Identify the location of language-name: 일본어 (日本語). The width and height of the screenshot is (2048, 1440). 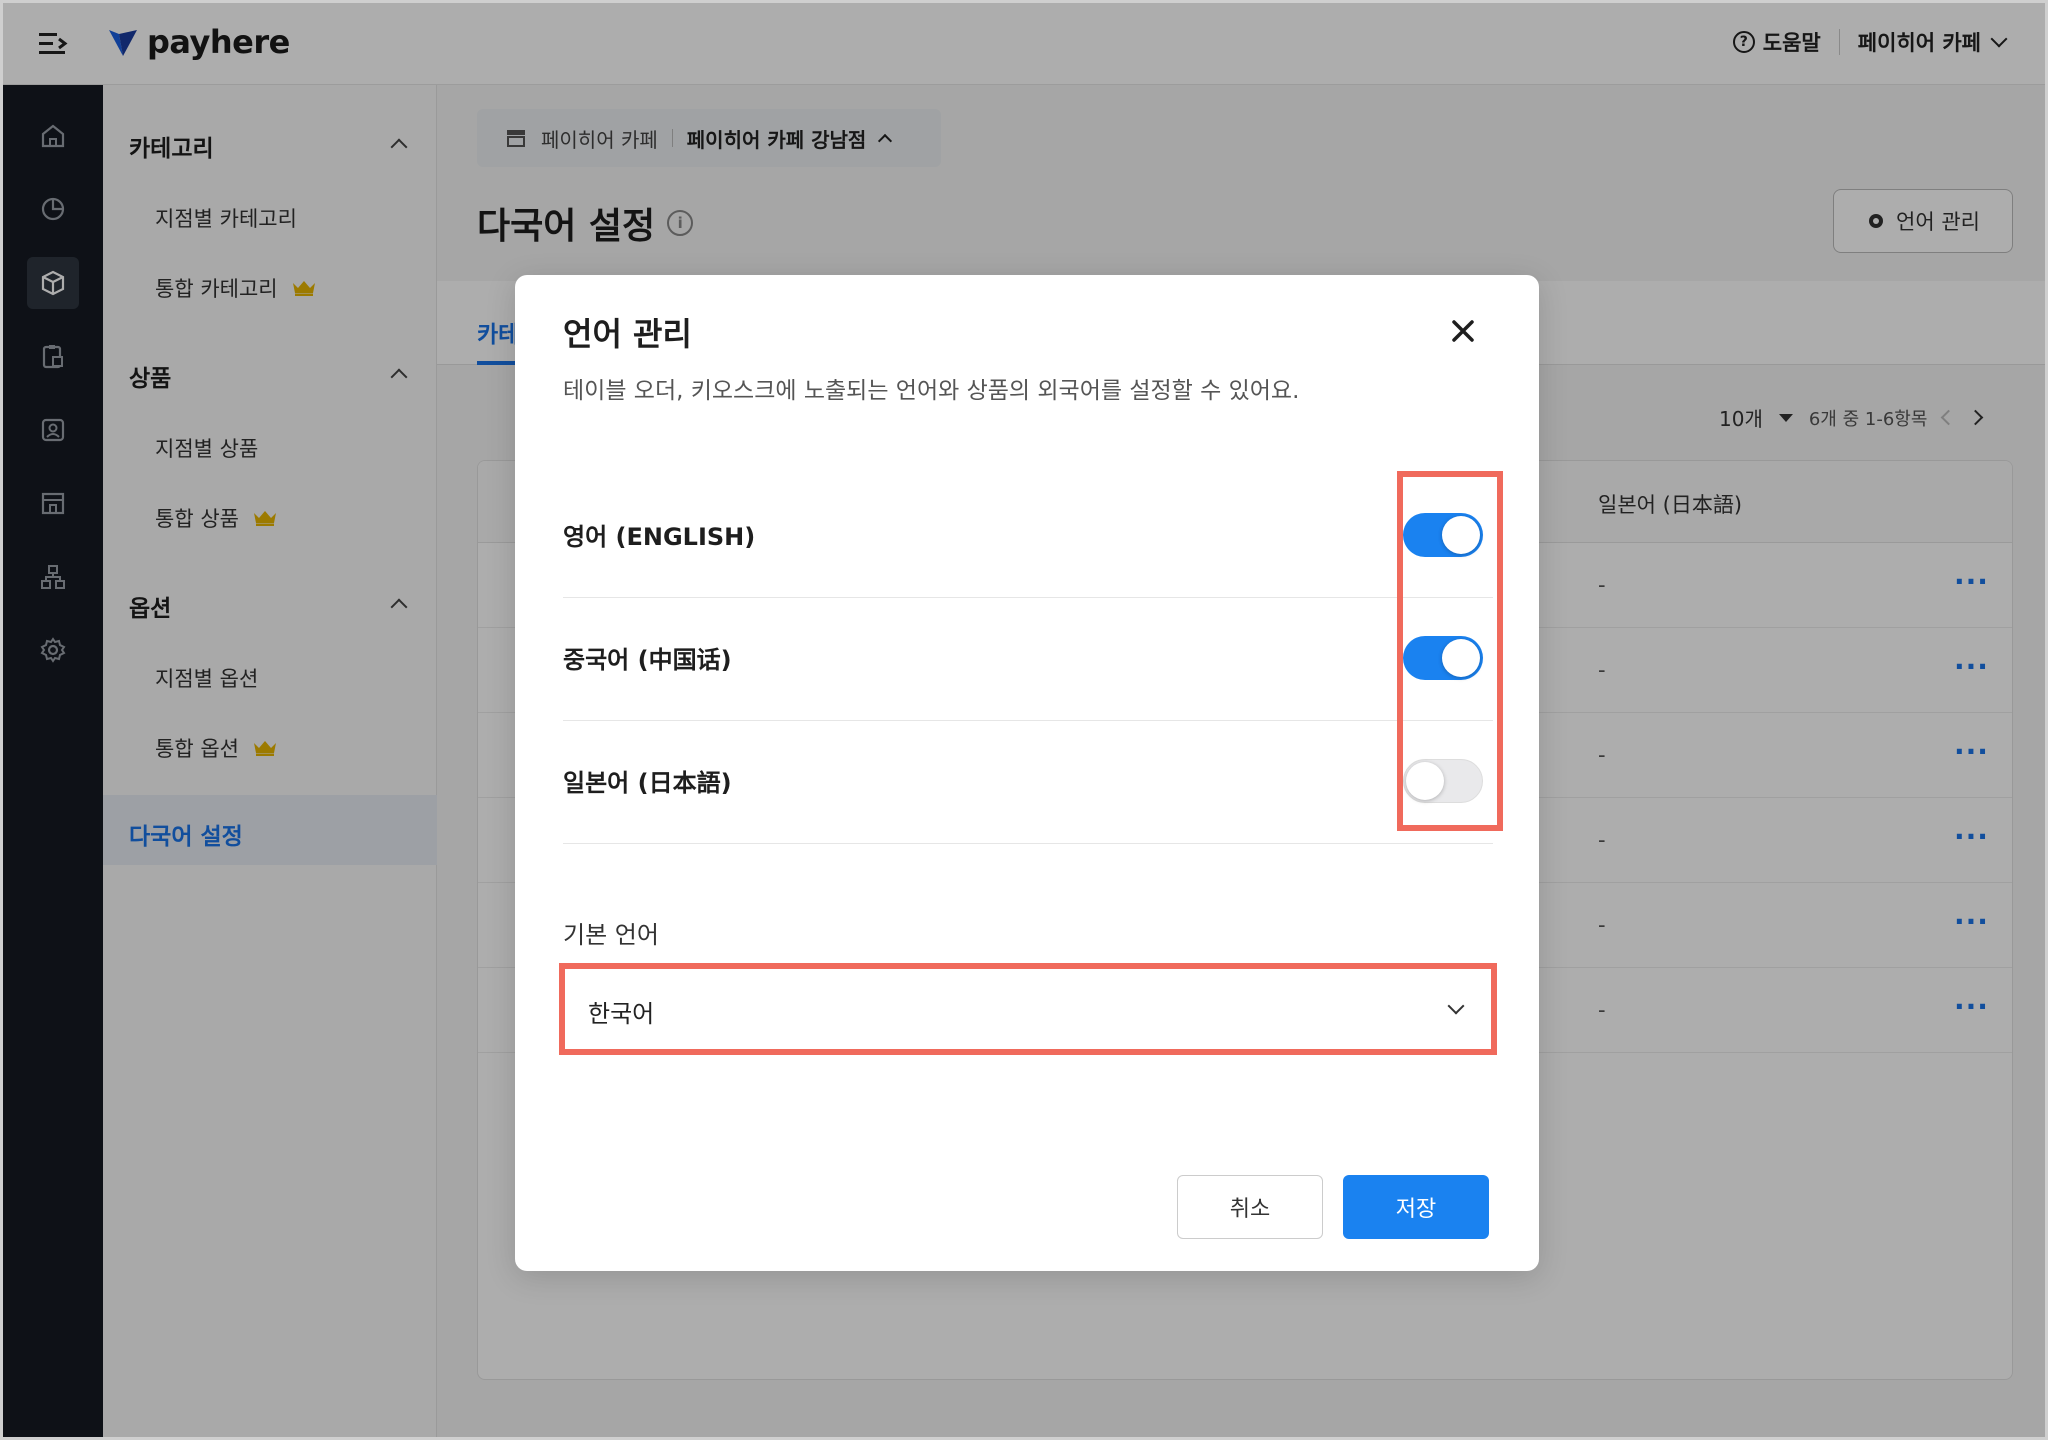
(647, 783).